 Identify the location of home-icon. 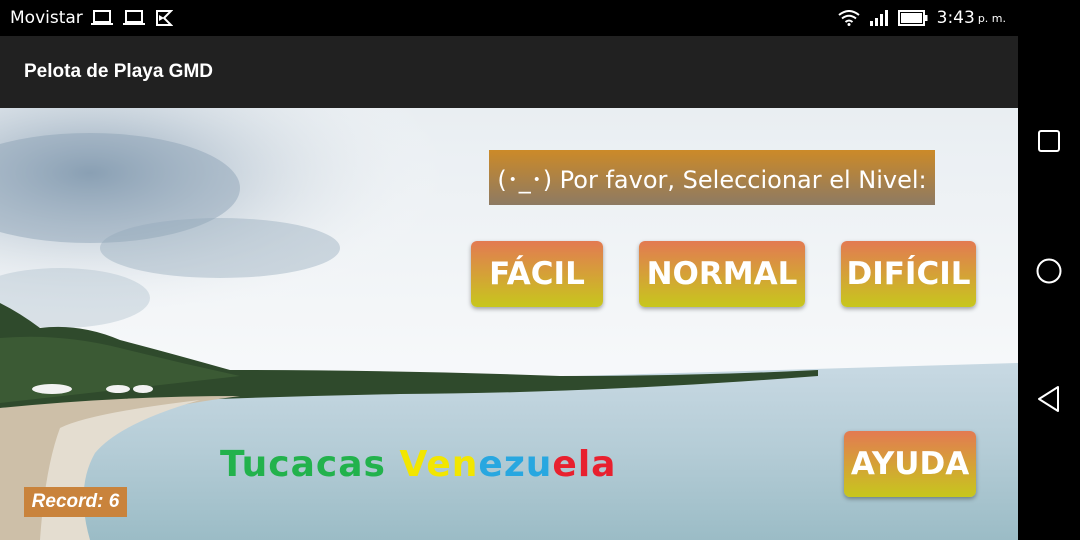
(1049, 271).